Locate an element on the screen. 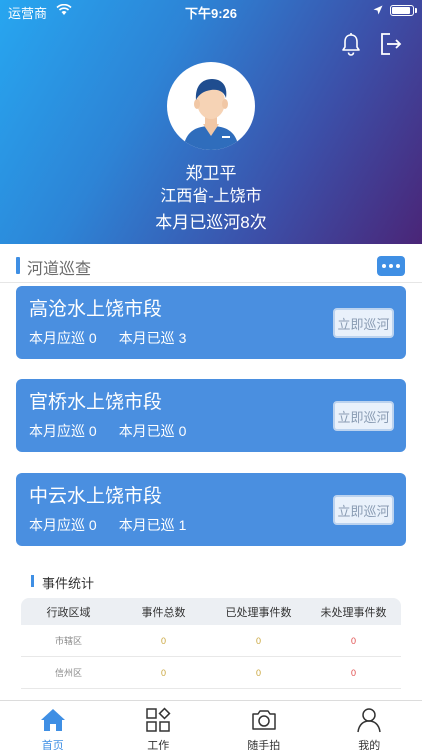  river-card: 官桥水上饶市段 本月应巡 0 本月已巡 0 立即巡河 is located at coordinates (211, 415).